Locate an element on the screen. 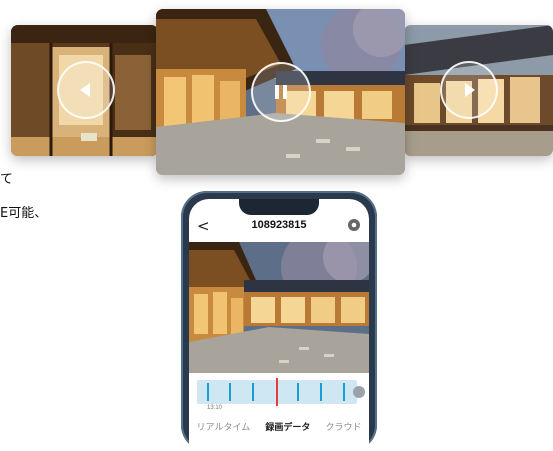 The image size is (553, 451). timeline-zoom-icon is located at coordinates (359, 392).